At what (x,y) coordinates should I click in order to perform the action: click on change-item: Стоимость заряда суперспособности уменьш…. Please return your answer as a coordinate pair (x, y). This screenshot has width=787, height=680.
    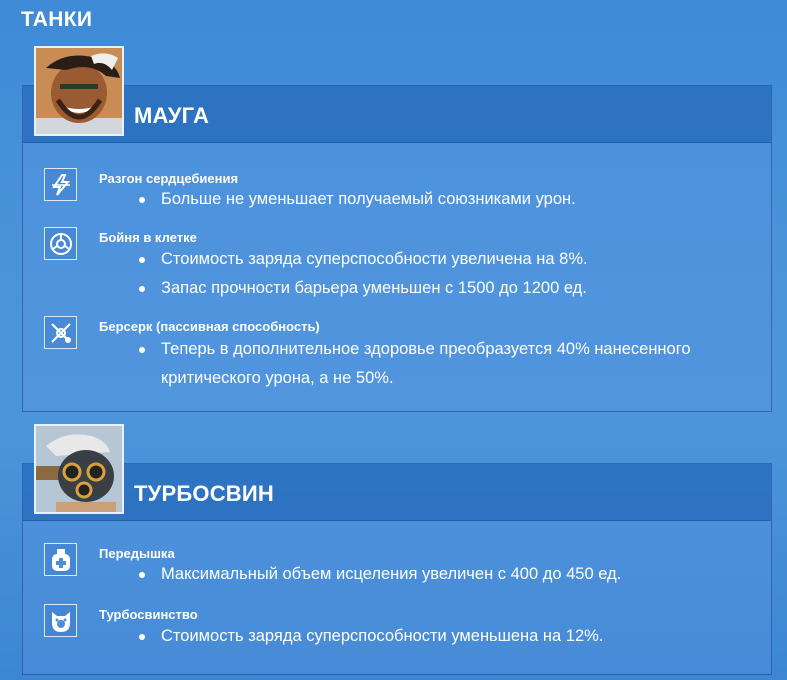
    Looking at the image, I should click on (439, 636).